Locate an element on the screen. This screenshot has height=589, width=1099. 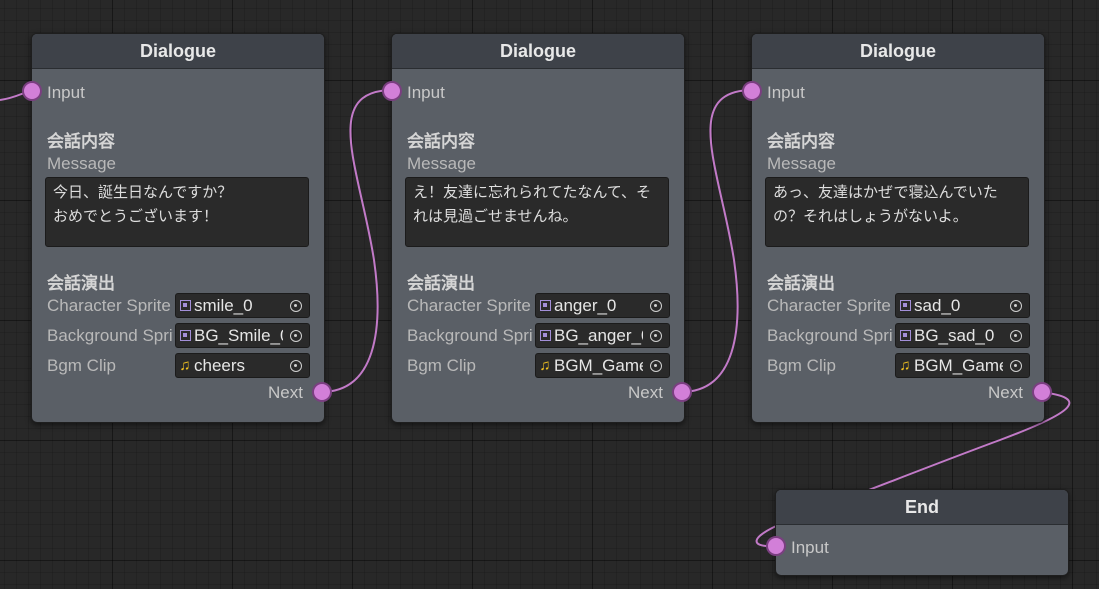
background-sprite-field: BG_Smile_0 is located at coordinates (242, 335).